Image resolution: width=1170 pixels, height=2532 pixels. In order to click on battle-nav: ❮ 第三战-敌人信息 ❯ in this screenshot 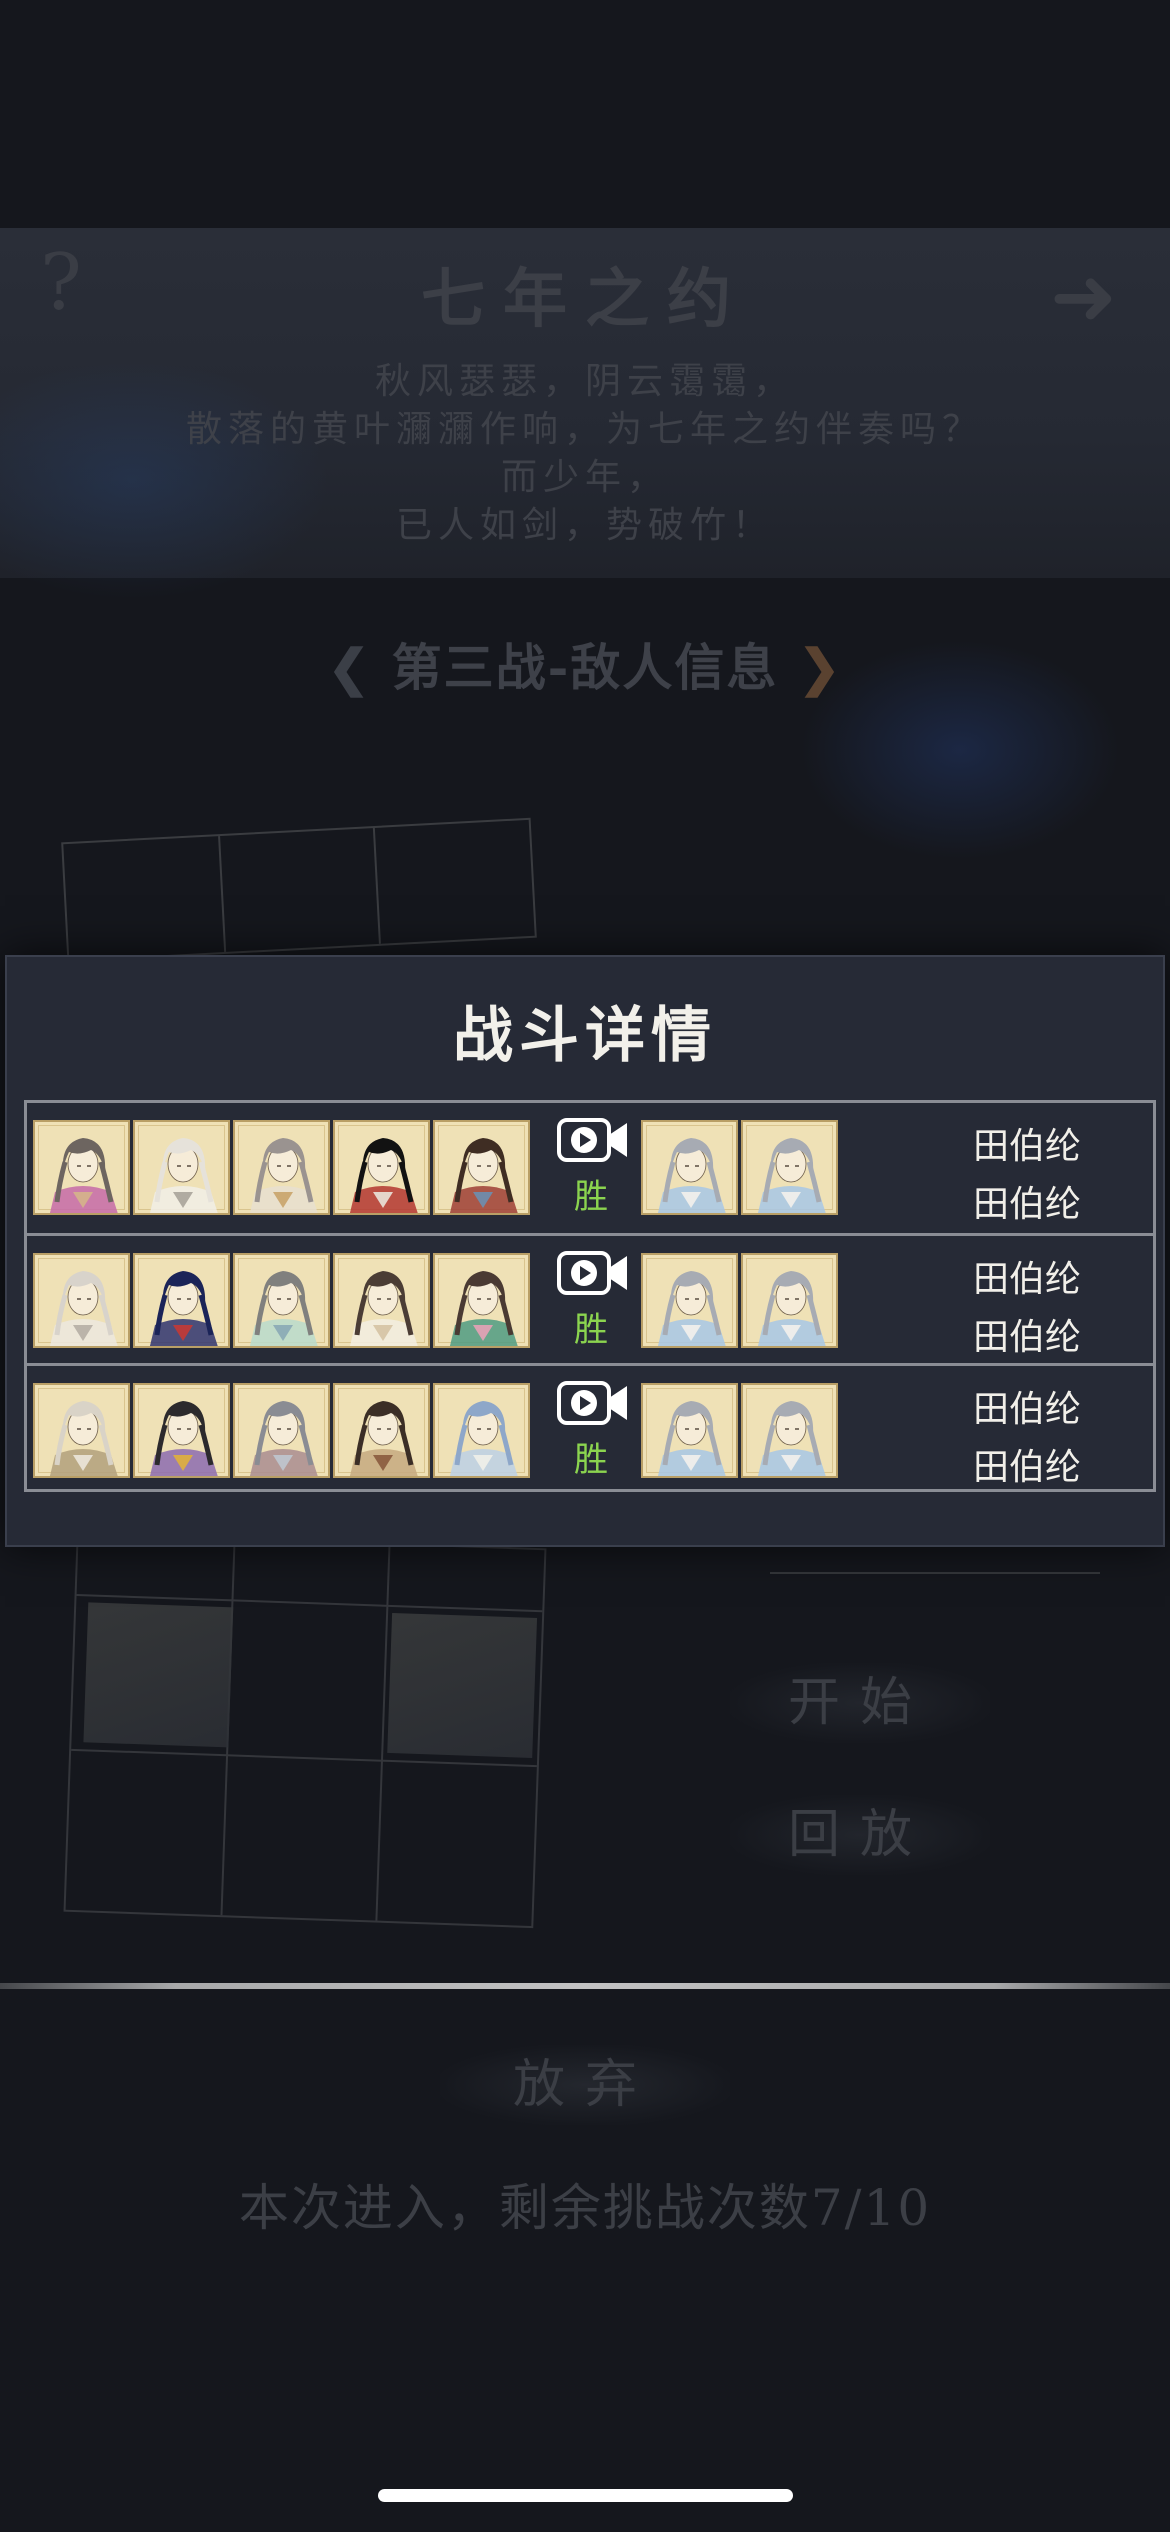, I will do `click(585, 664)`.